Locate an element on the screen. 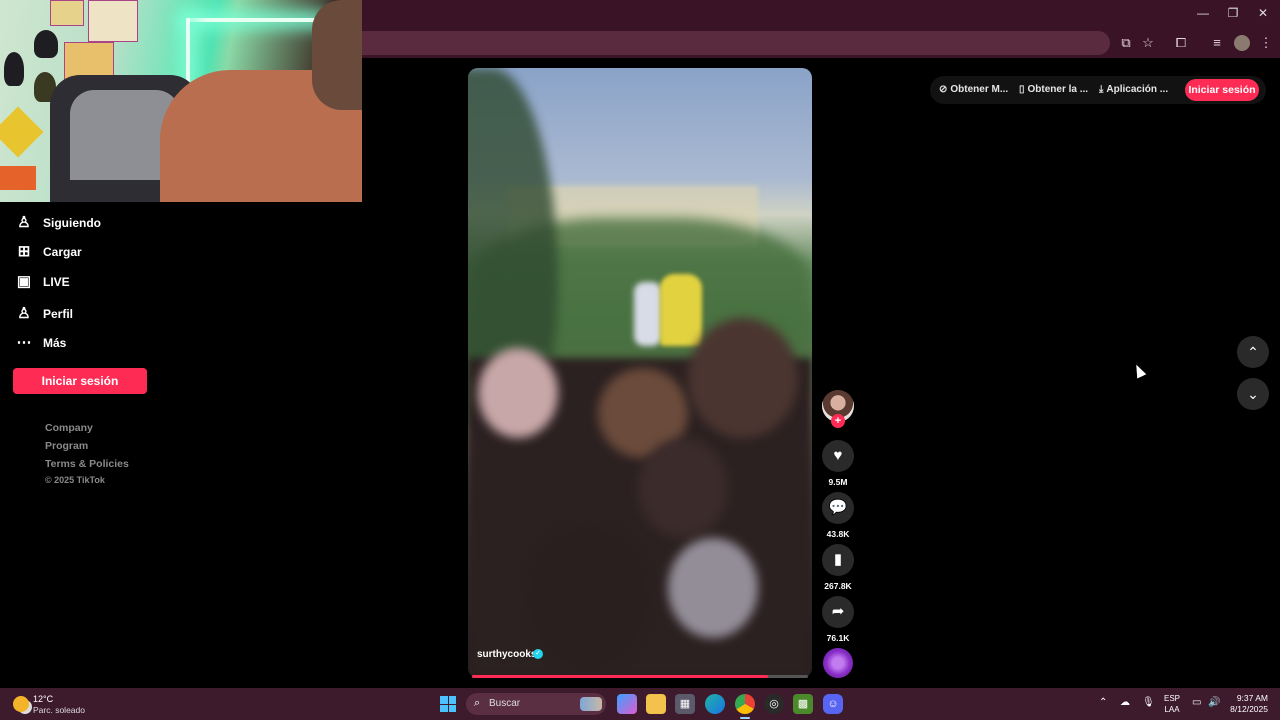  comment-button: 💬 is located at coordinates (838, 508).